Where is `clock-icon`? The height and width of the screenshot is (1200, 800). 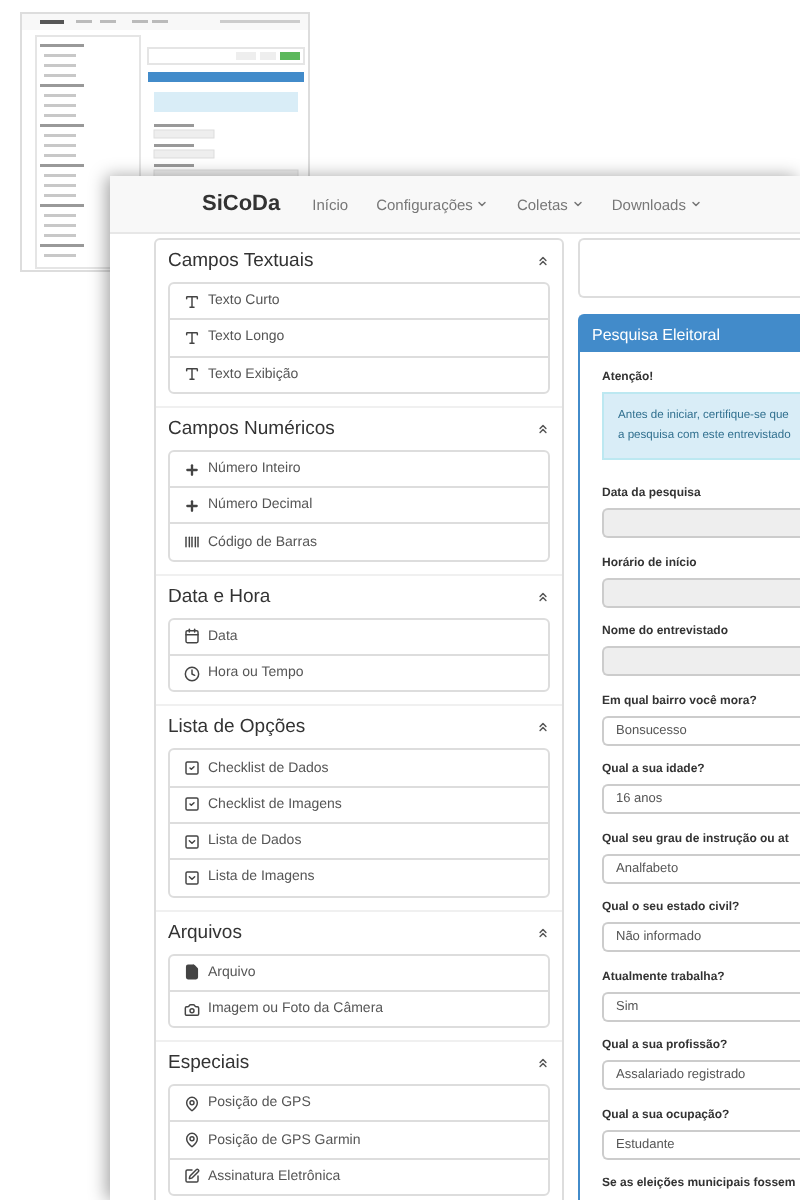
clock-icon is located at coordinates (192, 673).